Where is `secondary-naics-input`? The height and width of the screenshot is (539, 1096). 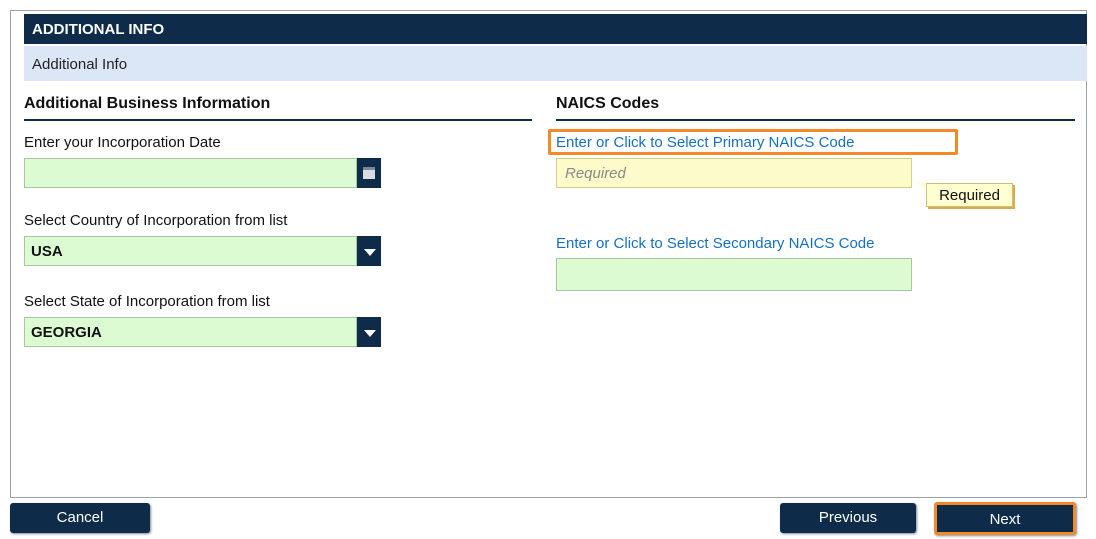
secondary-naics-input is located at coordinates (734, 274).